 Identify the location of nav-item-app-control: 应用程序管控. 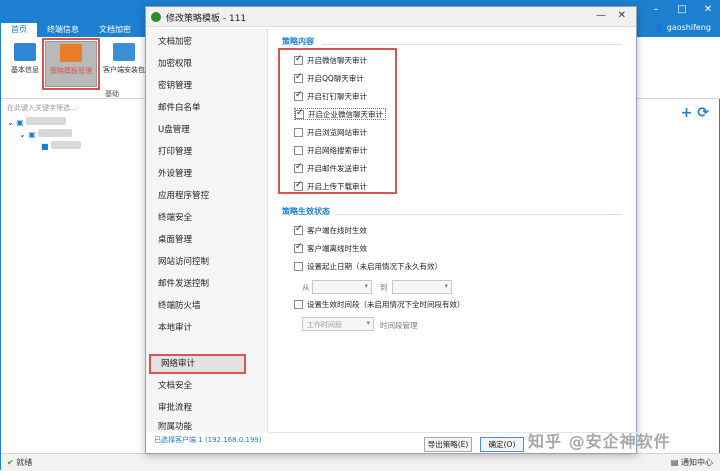
(207, 196).